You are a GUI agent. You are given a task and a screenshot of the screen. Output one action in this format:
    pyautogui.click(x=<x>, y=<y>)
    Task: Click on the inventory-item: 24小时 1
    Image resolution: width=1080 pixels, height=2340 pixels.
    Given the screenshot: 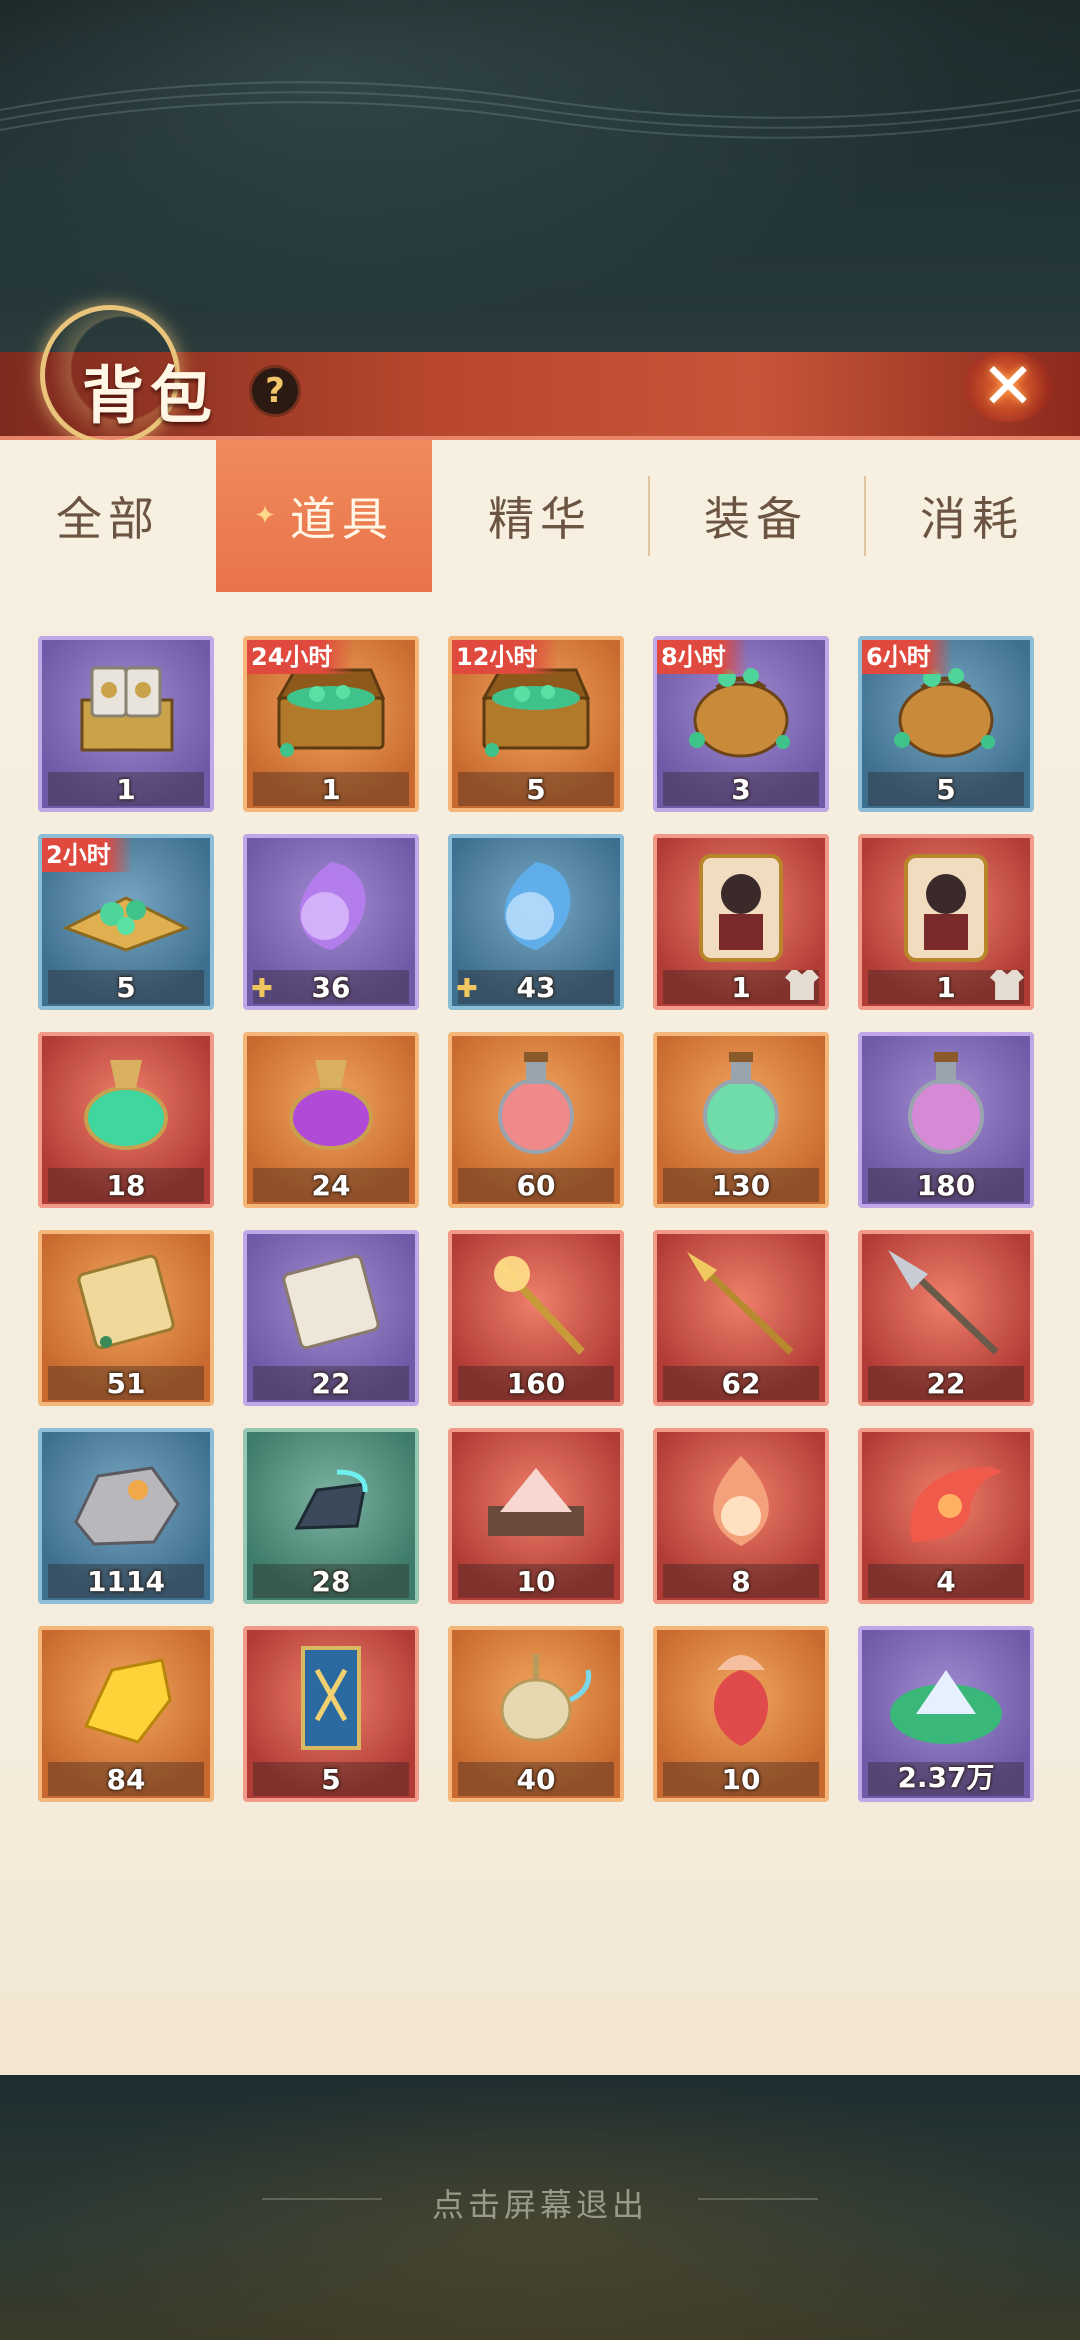 What is the action you would take?
    pyautogui.click(x=331, y=724)
    